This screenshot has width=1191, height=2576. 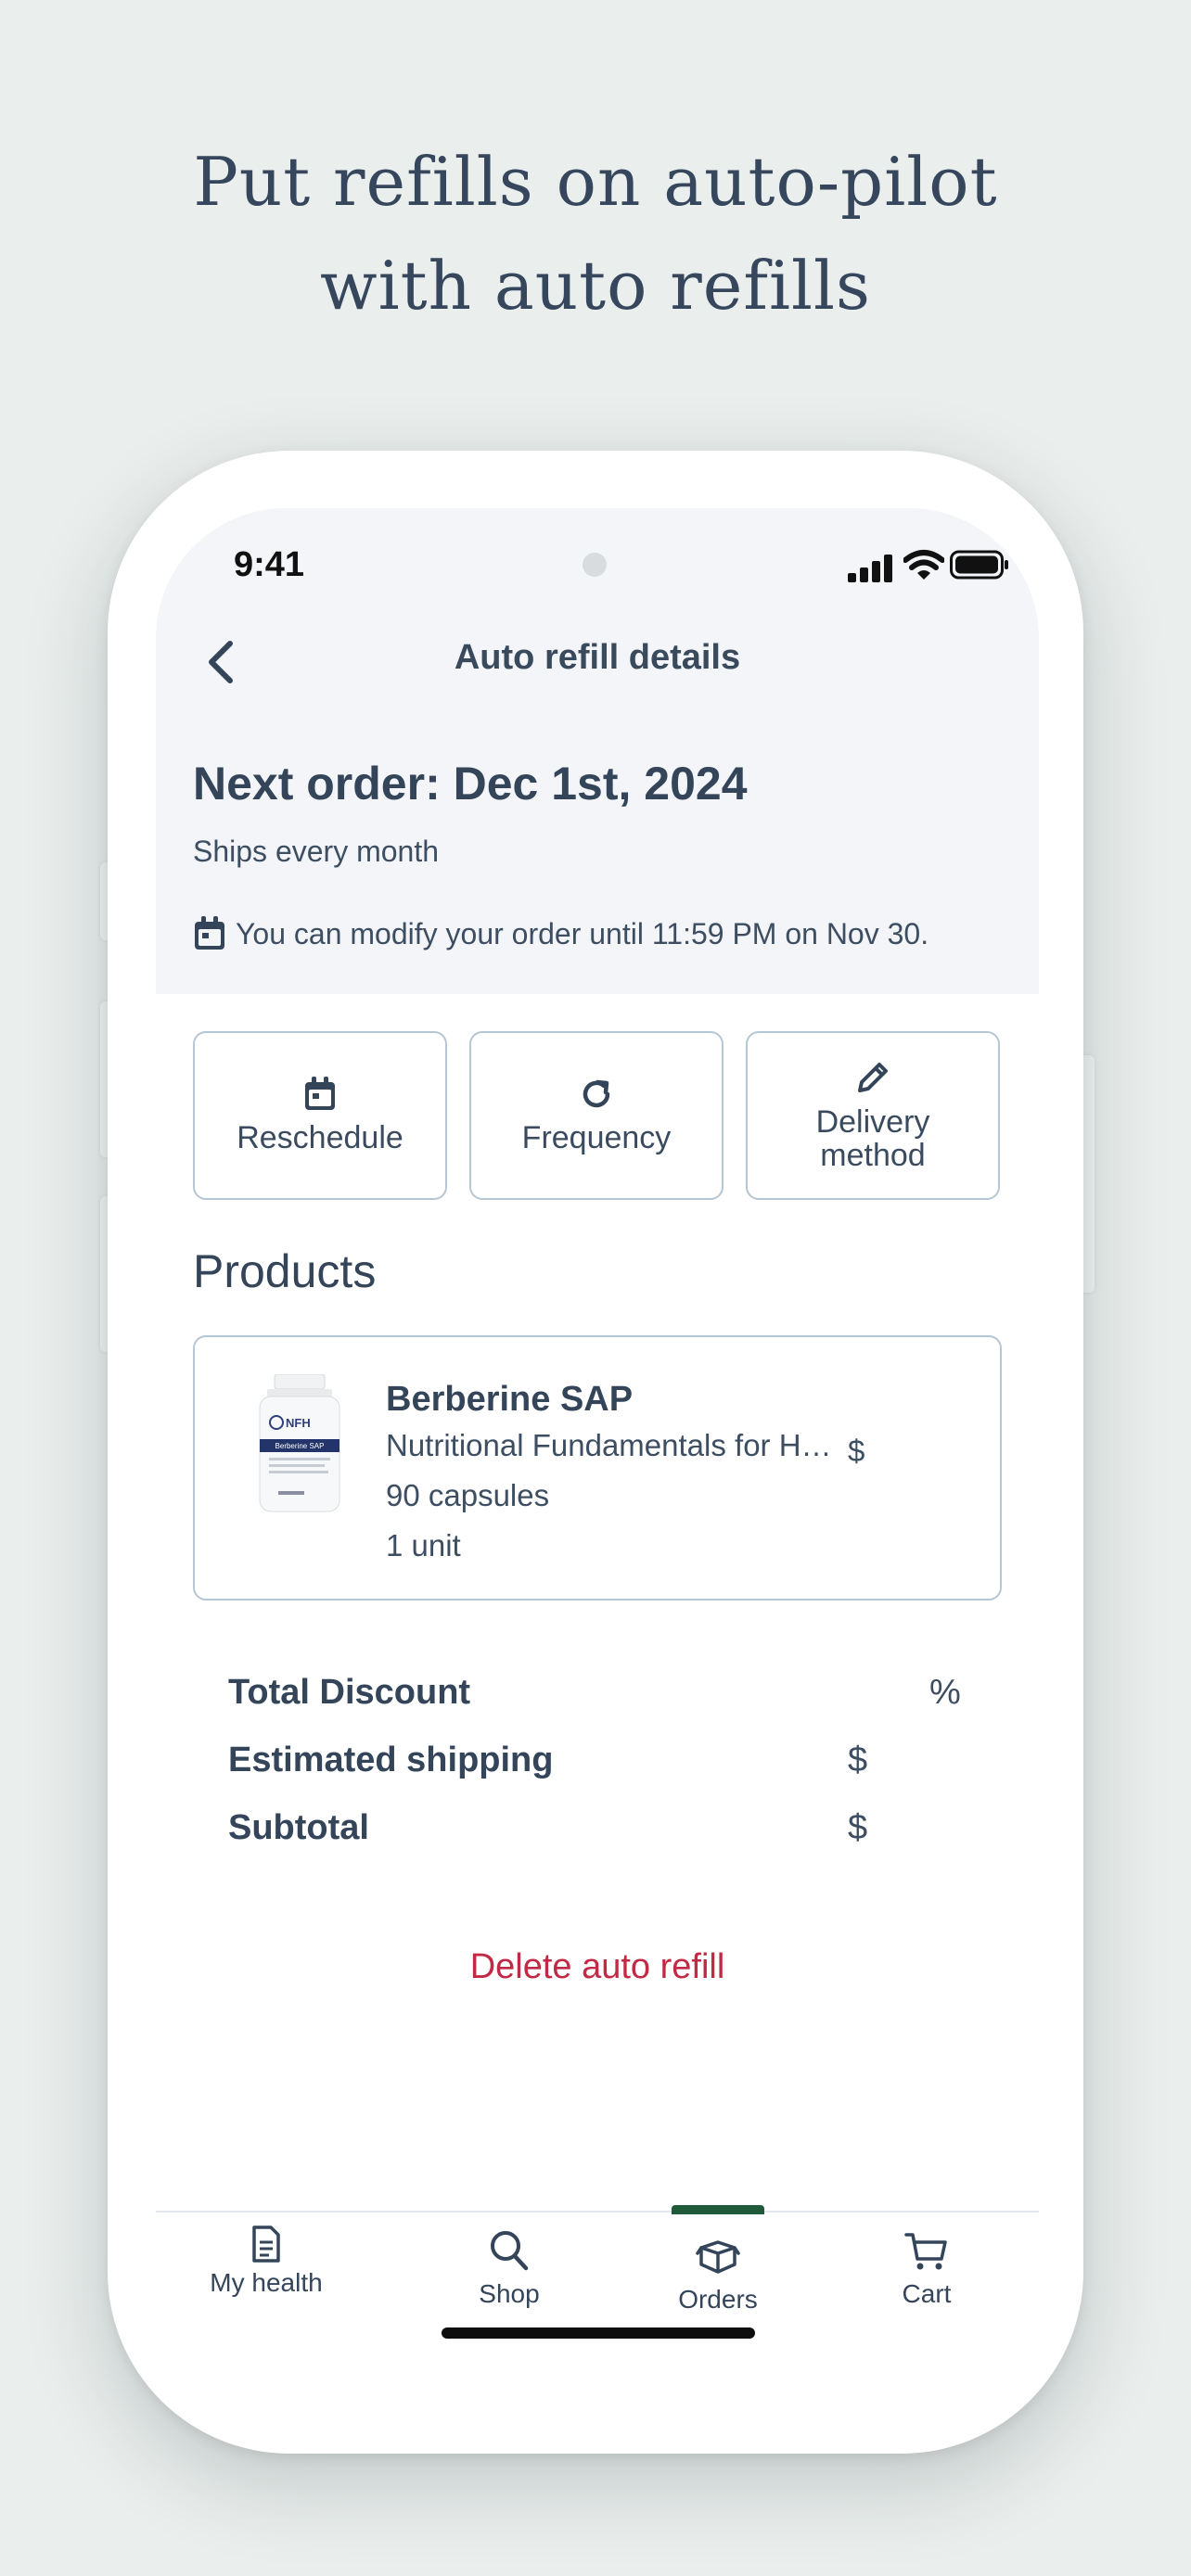 What do you see at coordinates (927, 2293) in the screenshot?
I see `tab-cart-label: Cart` at bounding box center [927, 2293].